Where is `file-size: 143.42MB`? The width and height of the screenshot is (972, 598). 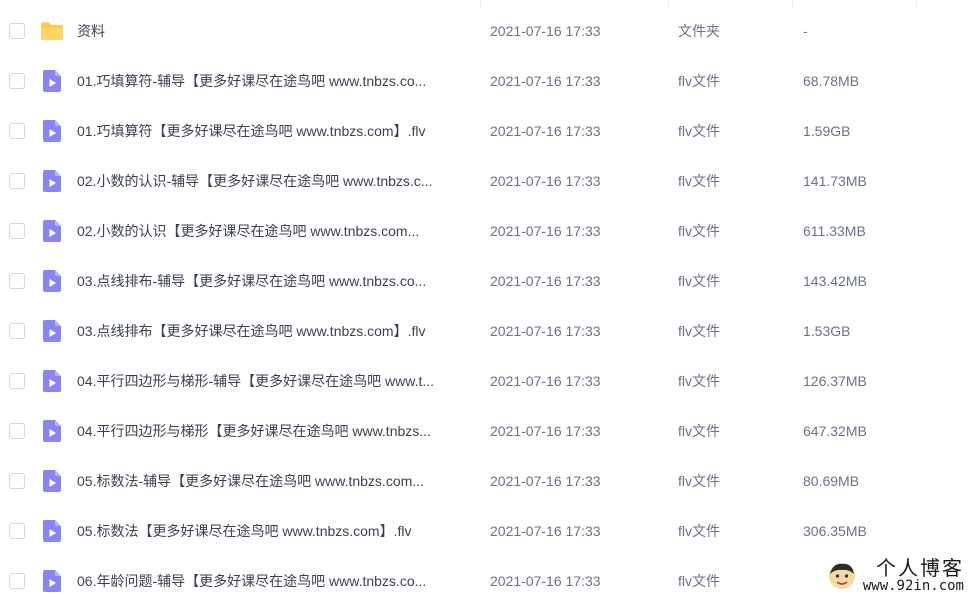
file-size: 143.42MB is located at coordinates (835, 281).